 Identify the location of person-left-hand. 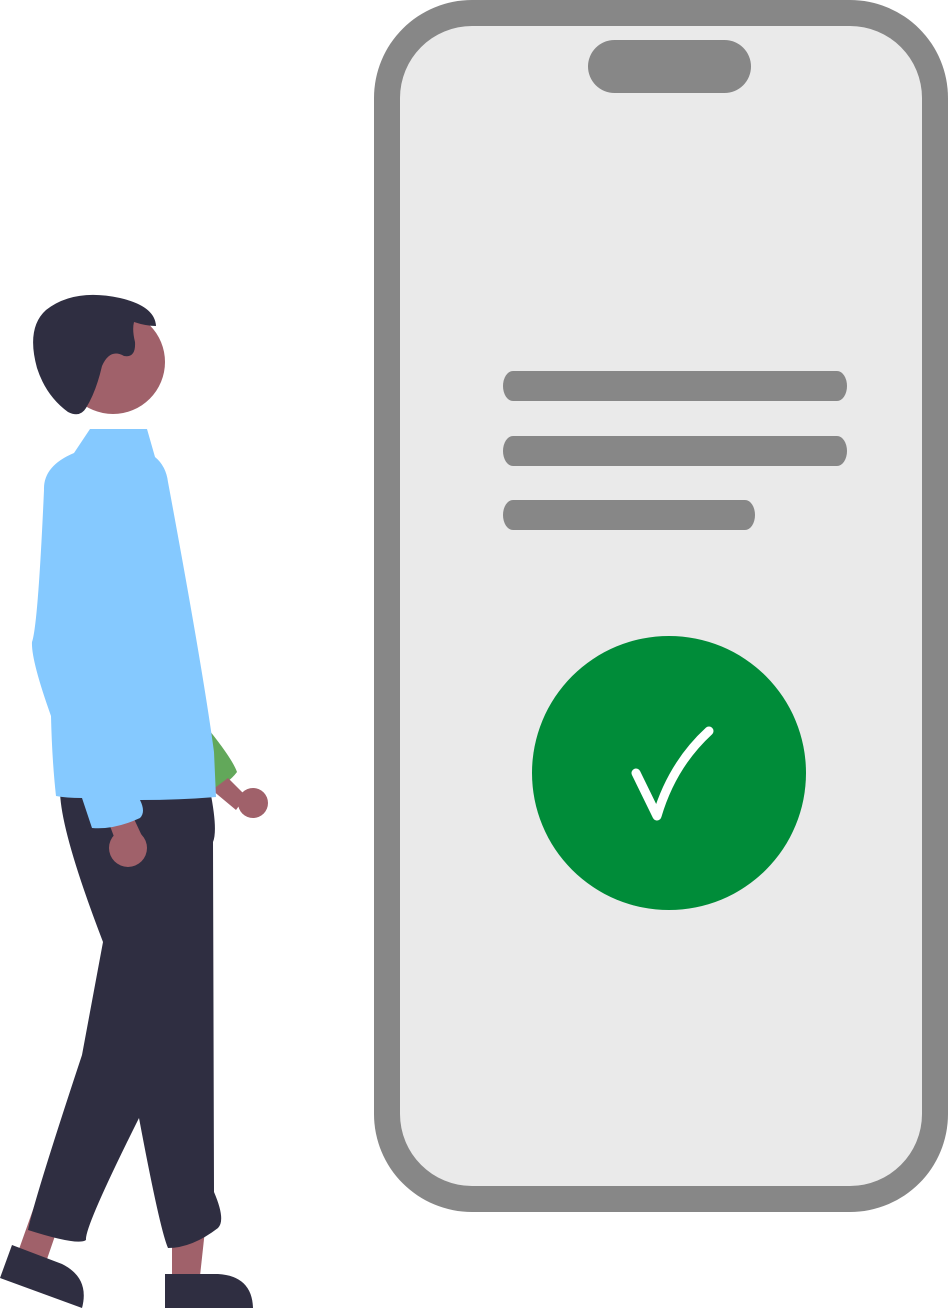
(128, 848).